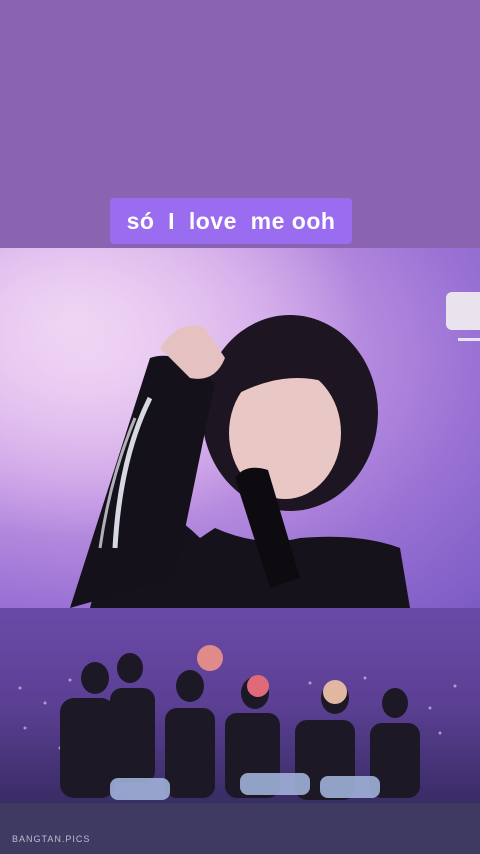 The width and height of the screenshot is (480, 854). I want to click on watermark-text: BANGTAN.PICS, so click(51, 839).